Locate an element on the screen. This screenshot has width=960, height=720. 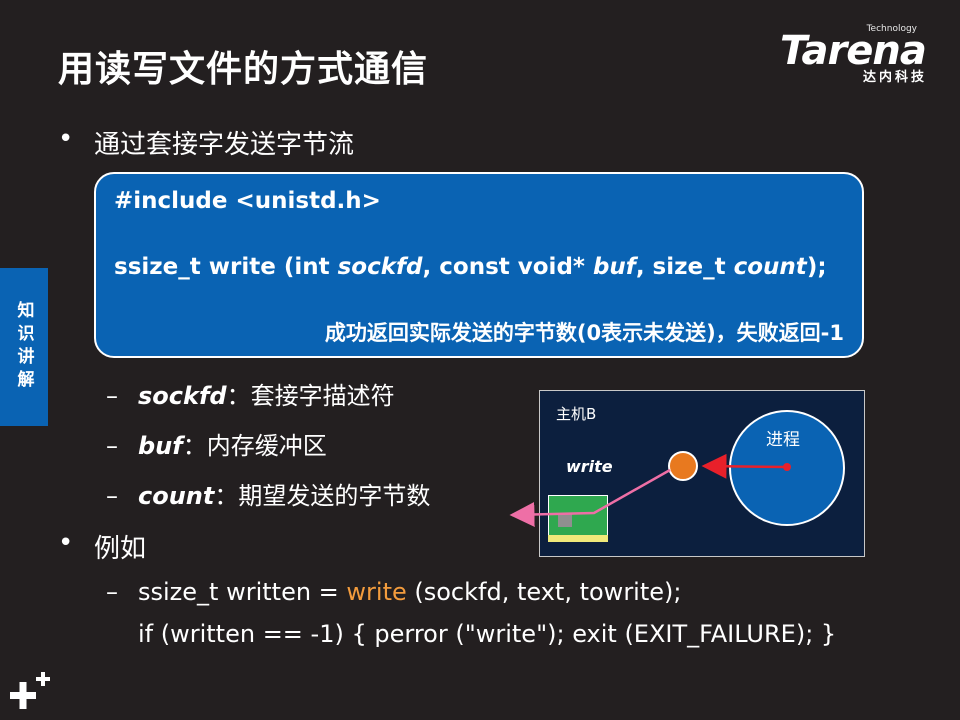
param-name: sockfd is located at coordinates (182, 396).